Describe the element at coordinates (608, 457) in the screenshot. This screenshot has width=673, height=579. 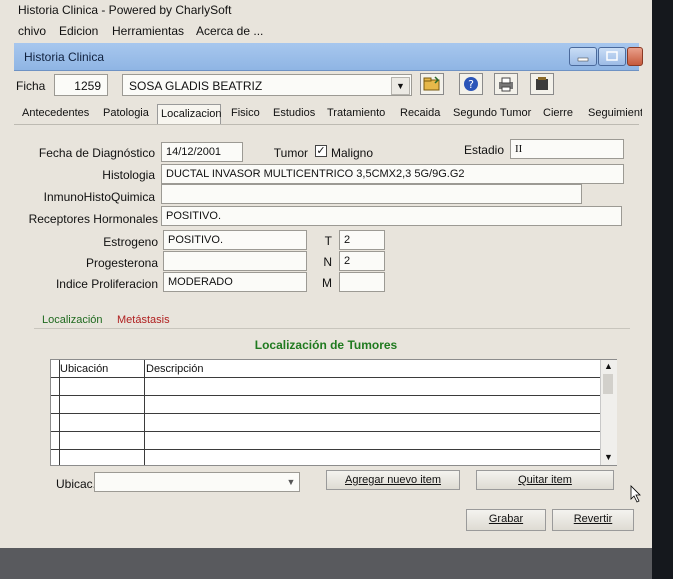
I see `scroll-down-icon: ▼` at that location.